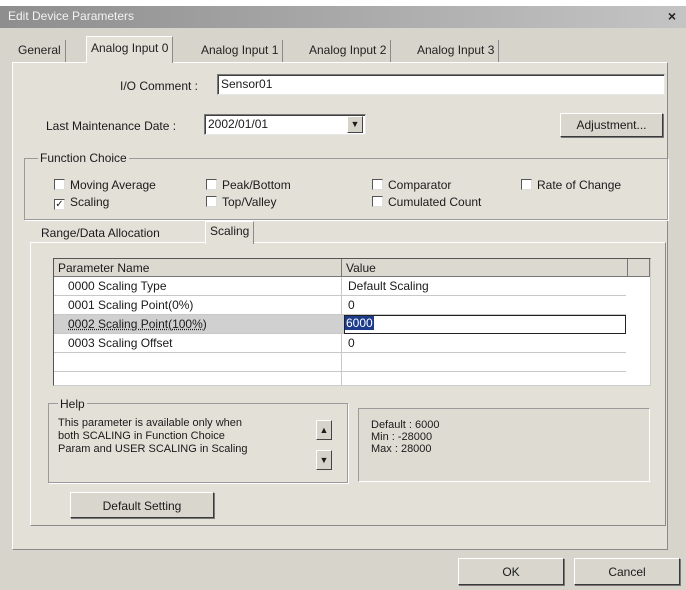  Describe the element at coordinates (117, 286) in the screenshot. I see `parameter-name-cell: 0000 Scaling Type` at that location.